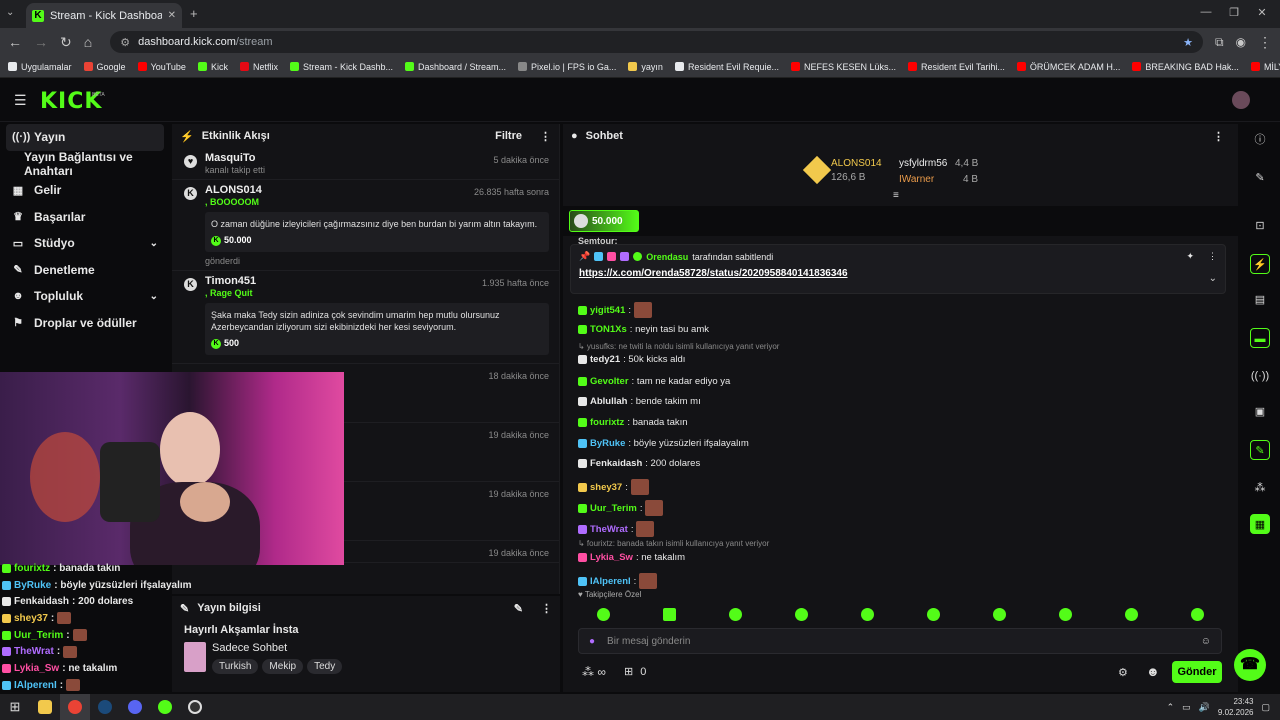 The height and width of the screenshot is (720, 1280). I want to click on chat-more-icon: ⋮, so click(1218, 136).